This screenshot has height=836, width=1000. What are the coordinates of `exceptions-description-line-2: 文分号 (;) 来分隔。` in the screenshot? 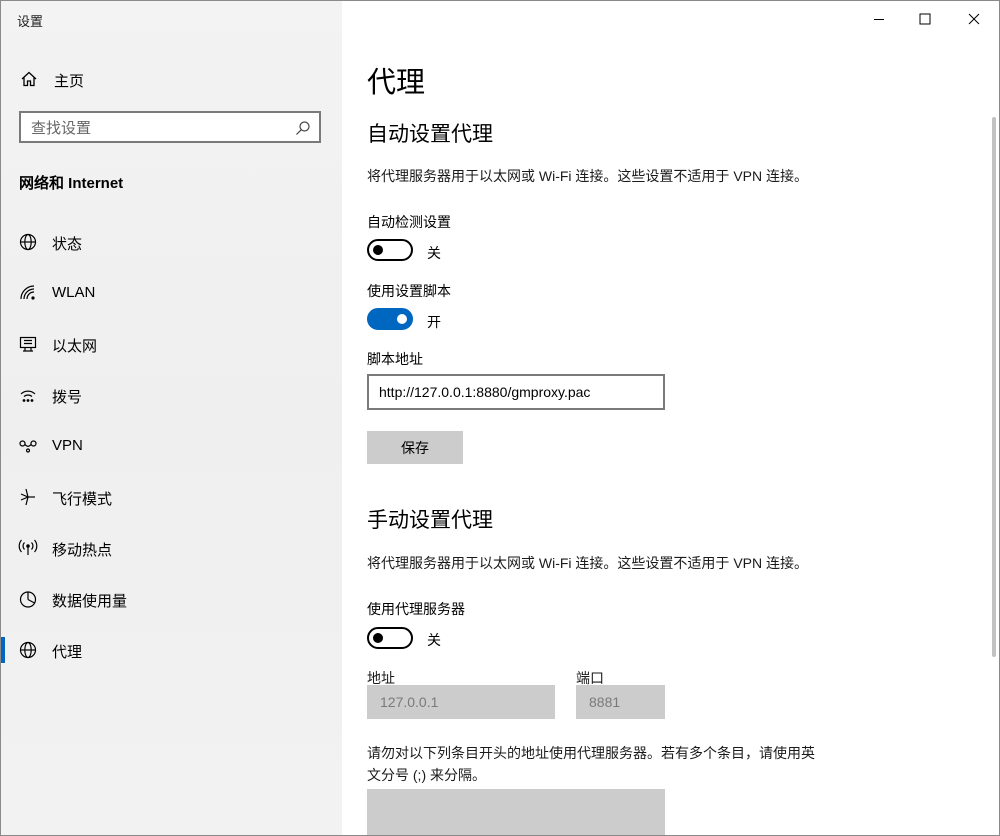 It's located at (426, 775).